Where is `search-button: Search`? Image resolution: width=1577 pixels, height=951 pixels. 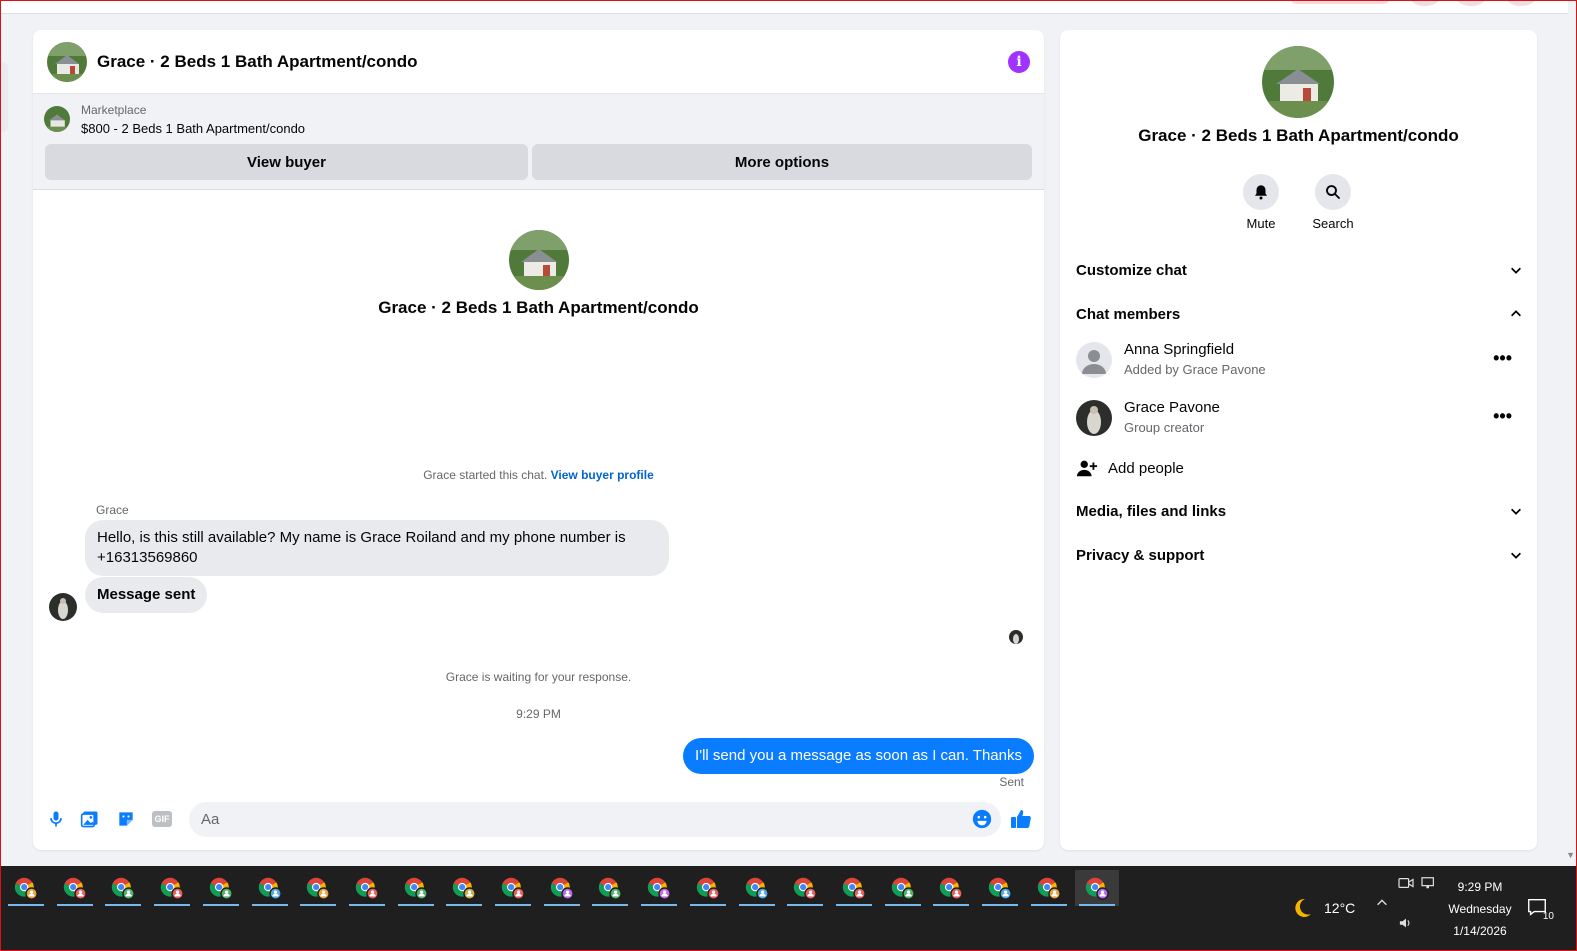 search-button: Search is located at coordinates (1333, 202).